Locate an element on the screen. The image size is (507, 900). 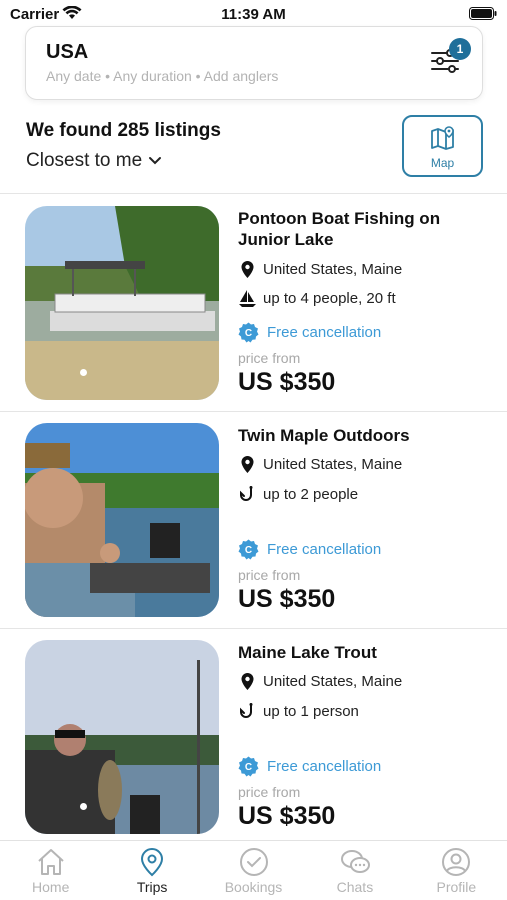
tab-label: Trips is located at coordinates (152, 887).